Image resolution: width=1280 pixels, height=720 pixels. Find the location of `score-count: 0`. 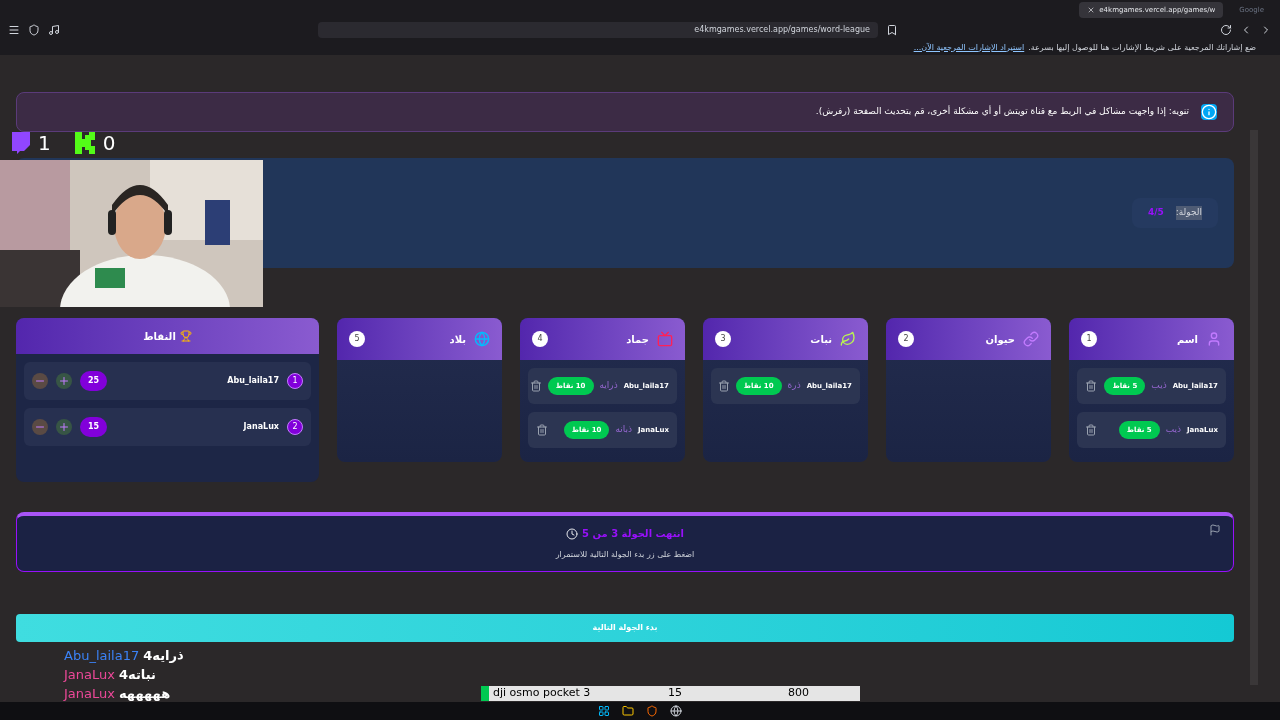

score-count: 0 is located at coordinates (109, 143).